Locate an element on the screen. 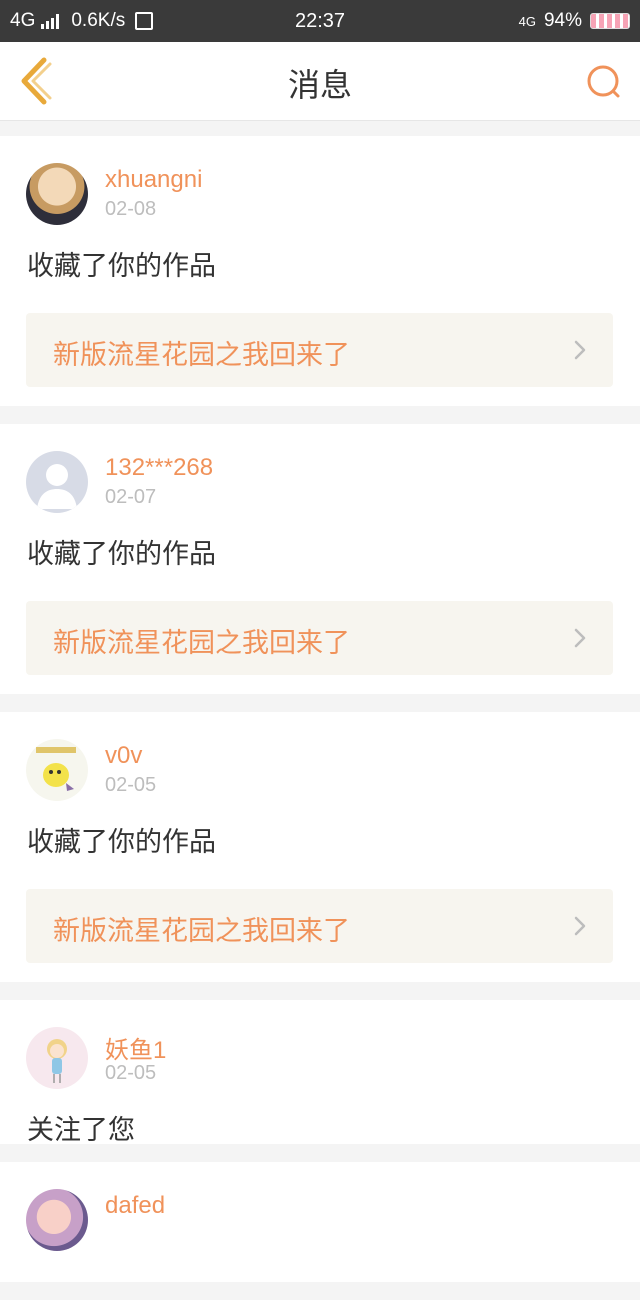  username: 妖鱼1 is located at coordinates (135, 1047).